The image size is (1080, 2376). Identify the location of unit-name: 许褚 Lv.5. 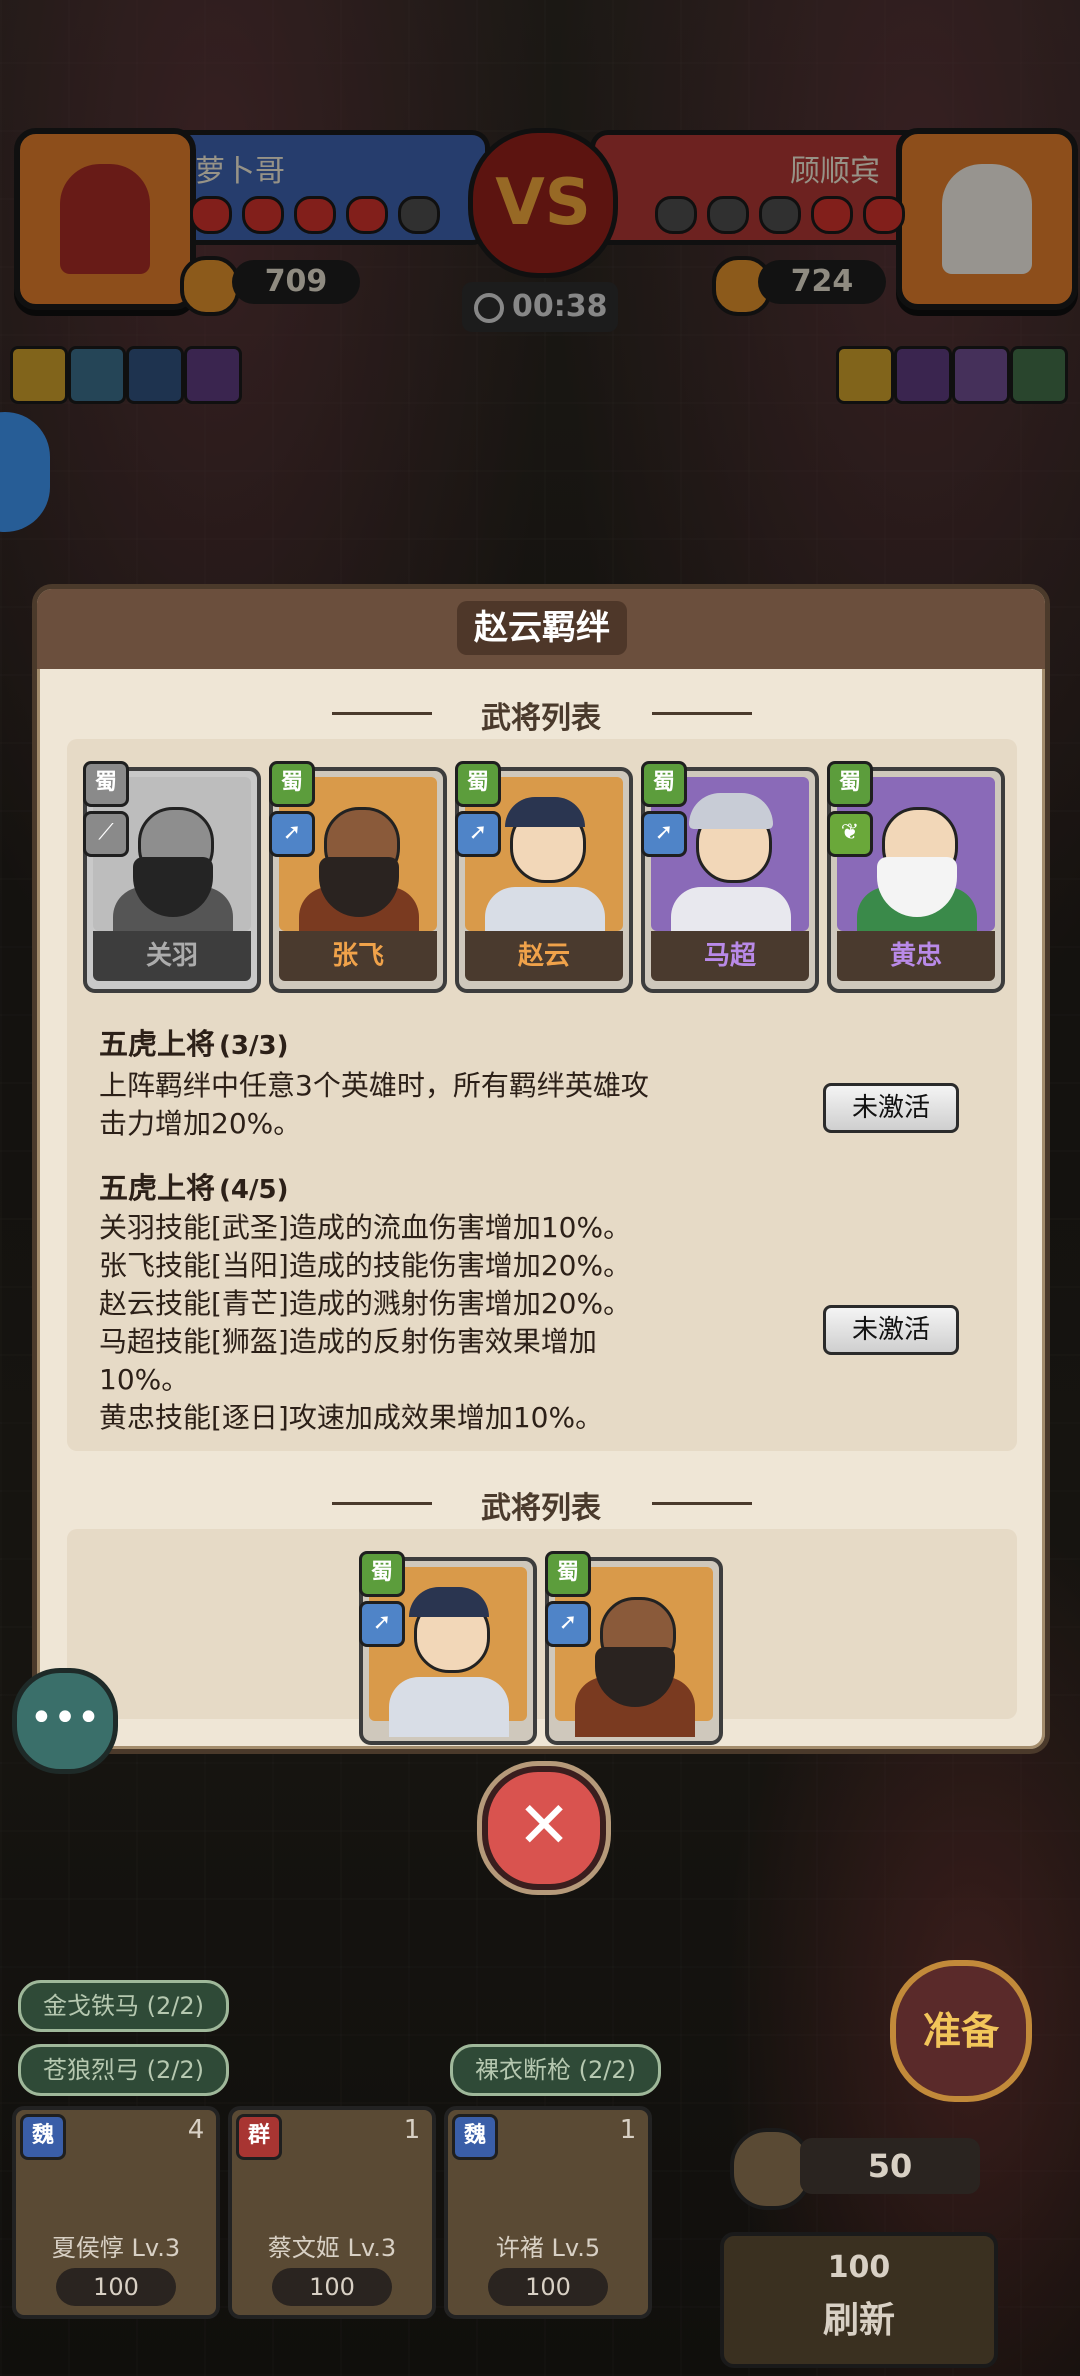
(548, 2248).